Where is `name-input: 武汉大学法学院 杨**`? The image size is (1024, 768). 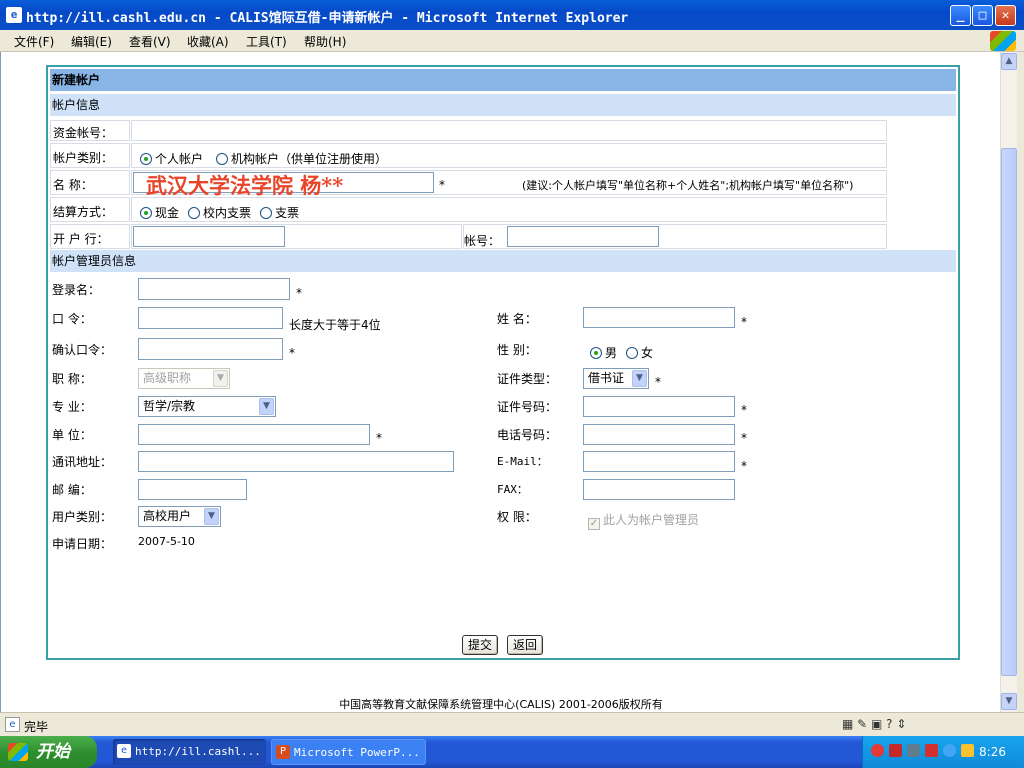
name-input: 武汉大学法学院 杨** is located at coordinates (283, 185).